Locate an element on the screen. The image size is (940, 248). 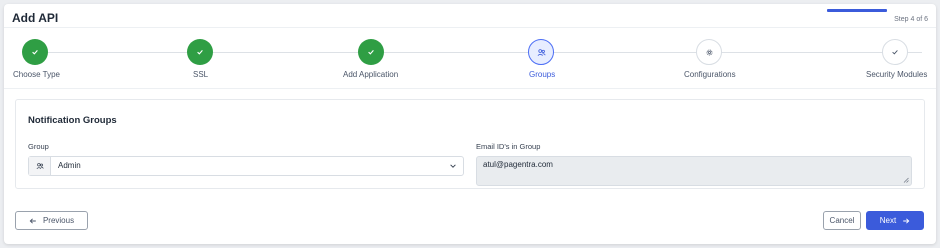
next-button: Next is located at coordinates (895, 220).